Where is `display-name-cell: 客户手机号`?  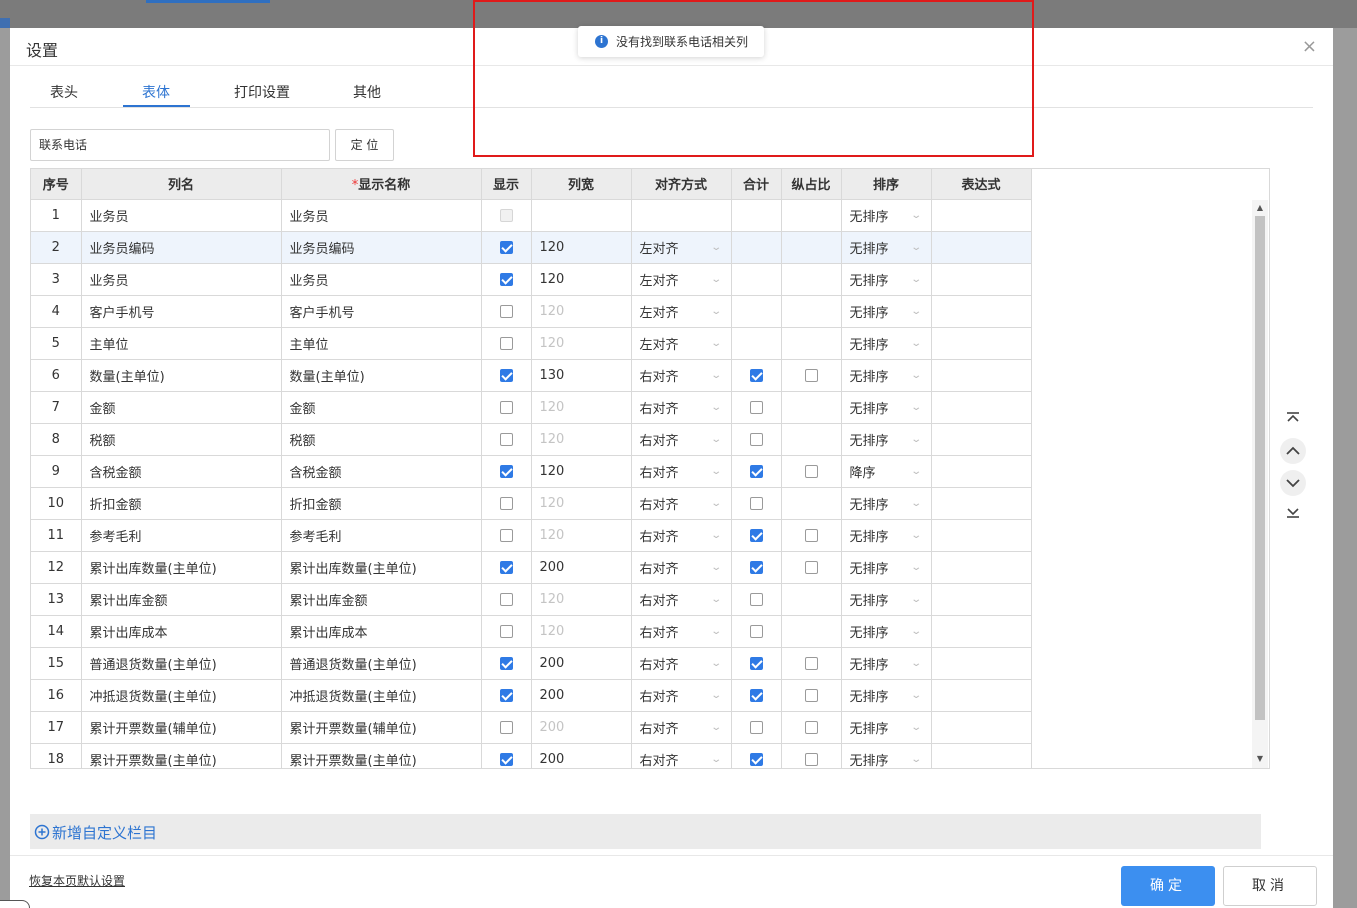 display-name-cell: 客户手机号 is located at coordinates (381, 311).